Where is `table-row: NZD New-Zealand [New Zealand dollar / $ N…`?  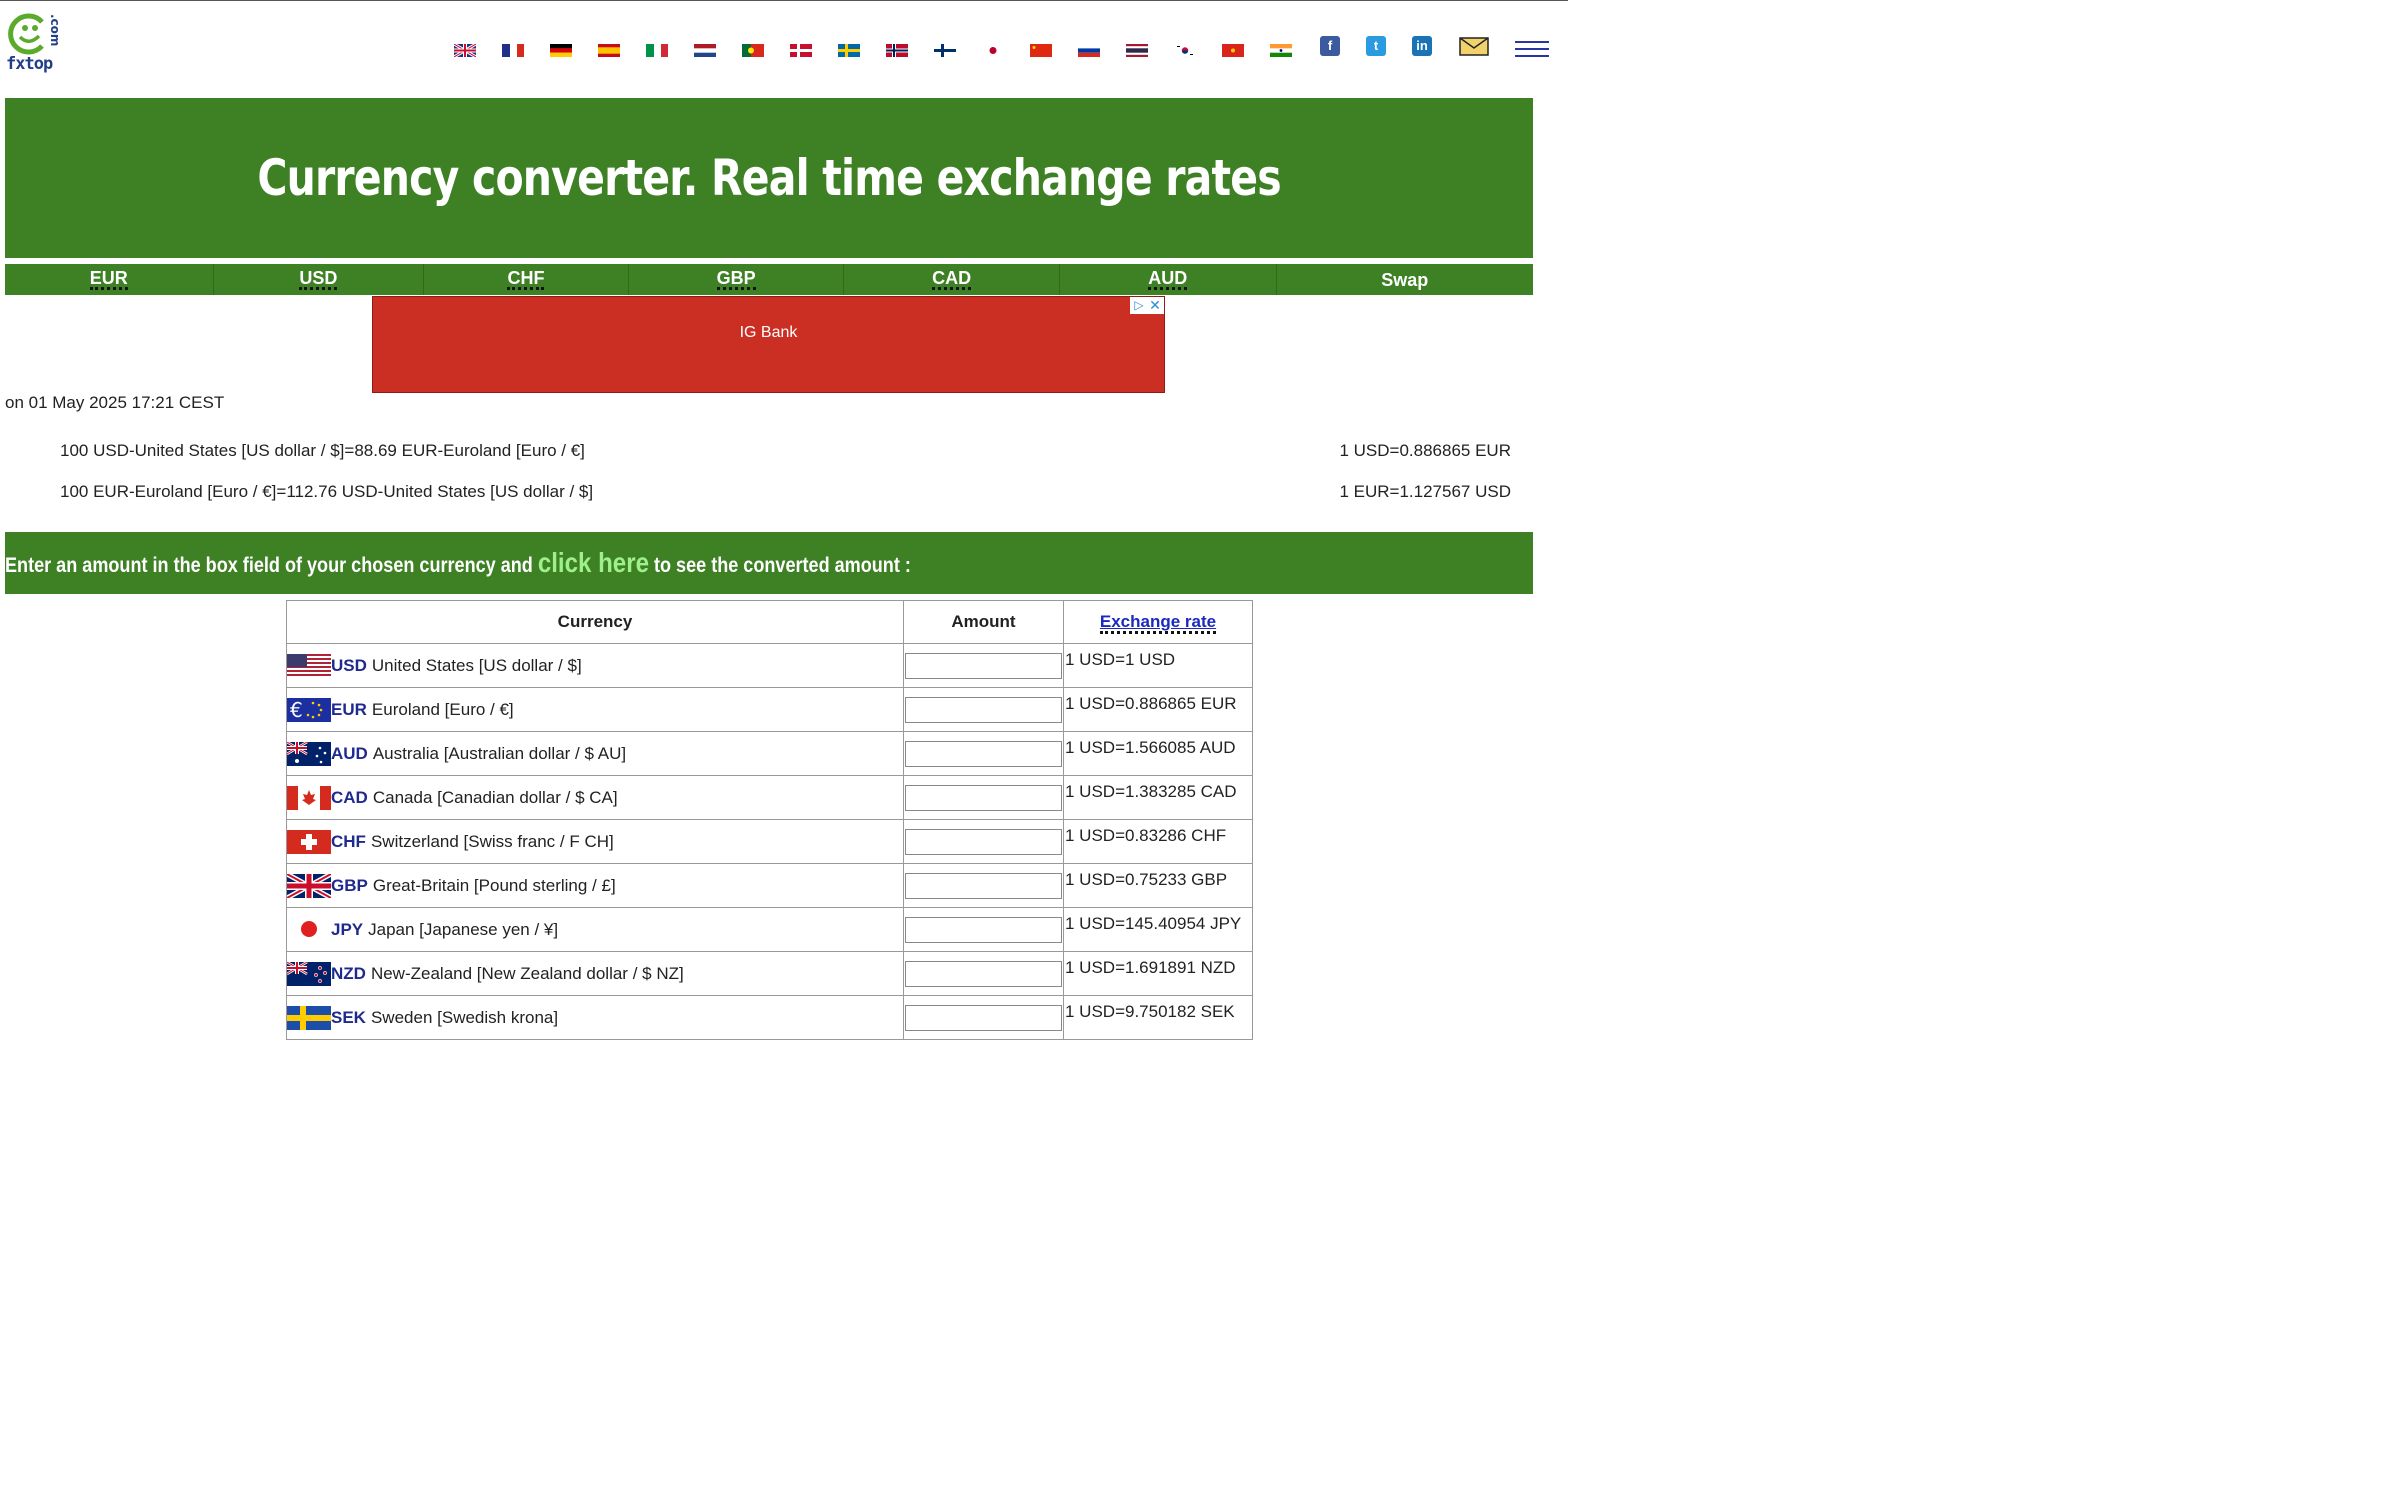
table-row: NZD New-Zealand [New Zealand dollar / $ N… is located at coordinates (769, 973).